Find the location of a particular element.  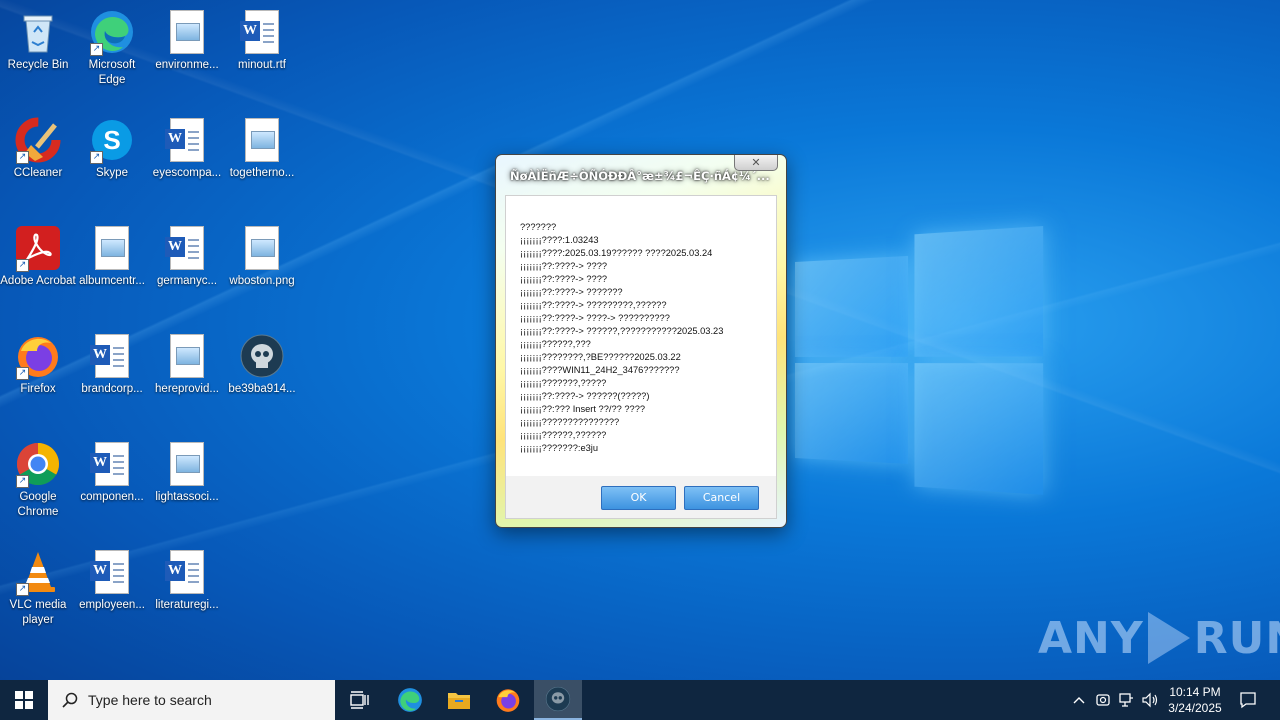

meet-now-button is located at coordinates (1103, 700).